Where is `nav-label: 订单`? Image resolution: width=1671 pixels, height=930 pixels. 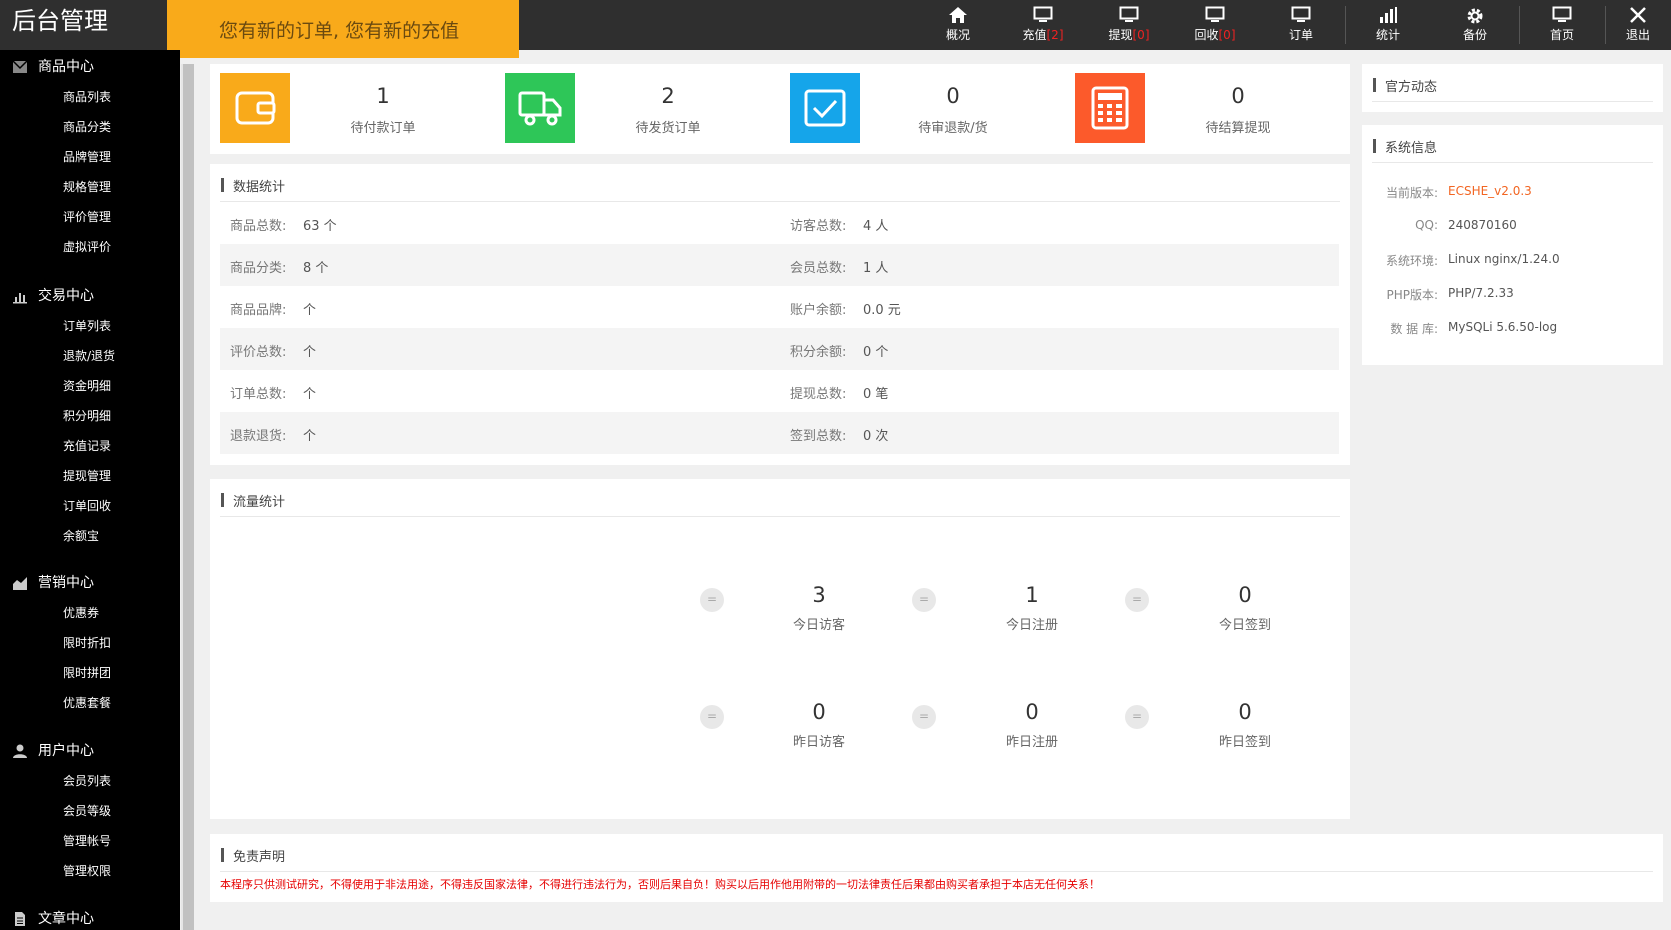
nav-label: 订单 is located at coordinates (1300, 35).